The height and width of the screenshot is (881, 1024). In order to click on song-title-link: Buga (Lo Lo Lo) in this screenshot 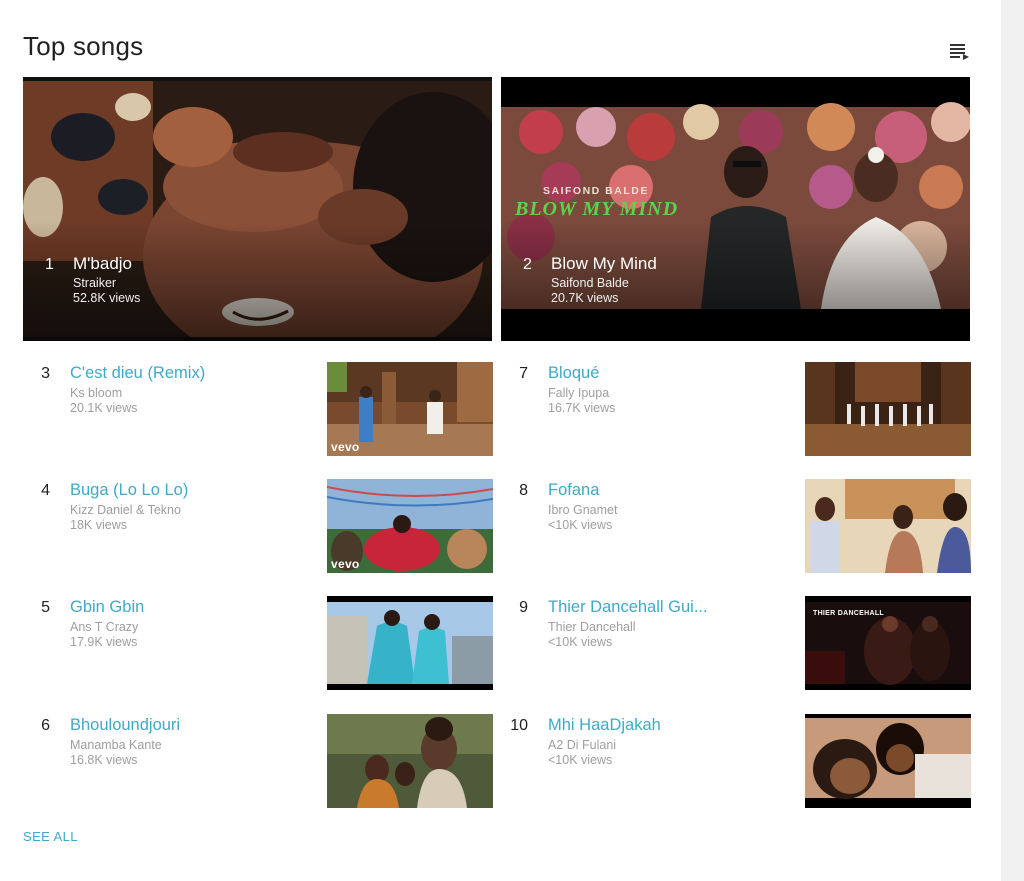, I will do `click(129, 490)`.